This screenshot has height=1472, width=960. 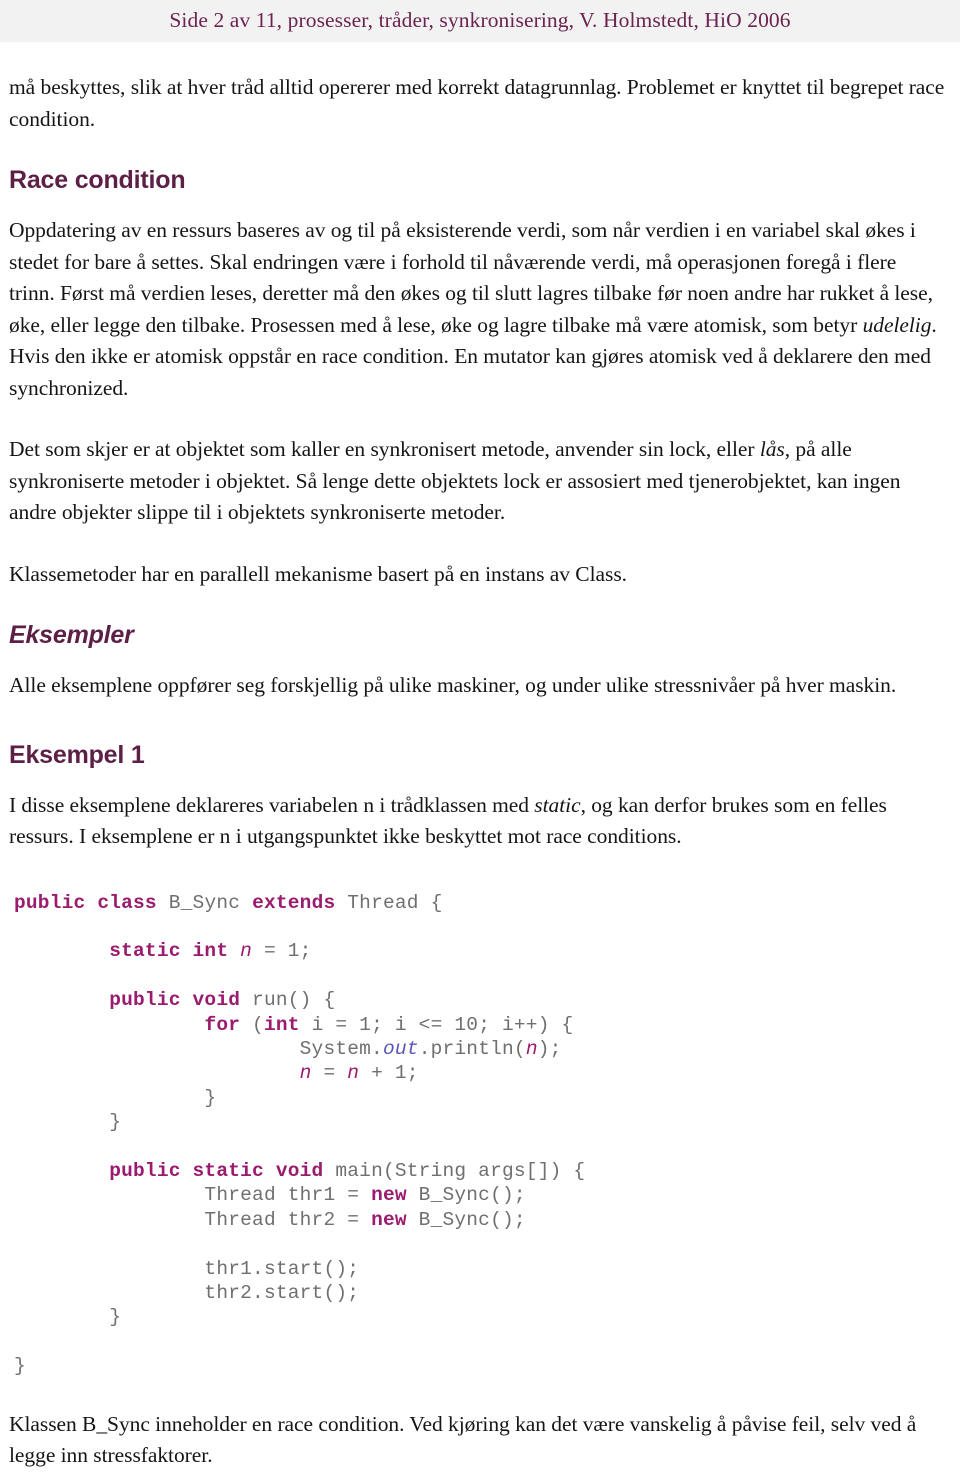 What do you see at coordinates (287, 1024) in the screenshot?
I see `code-token: int` at bounding box center [287, 1024].